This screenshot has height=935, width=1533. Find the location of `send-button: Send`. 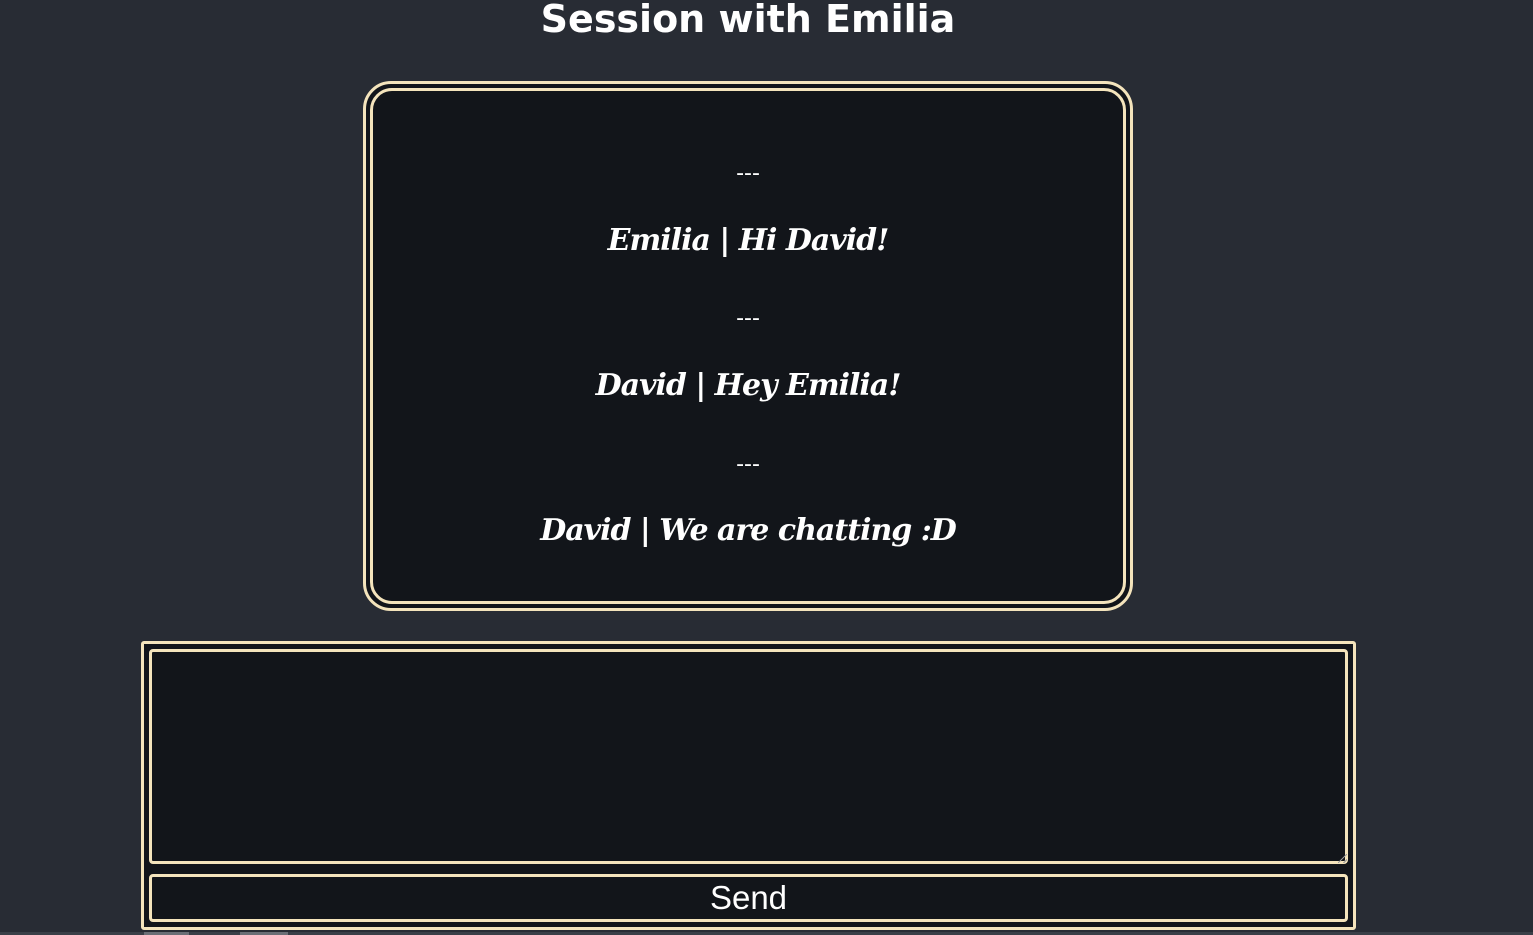

send-button: Send is located at coordinates (748, 898).